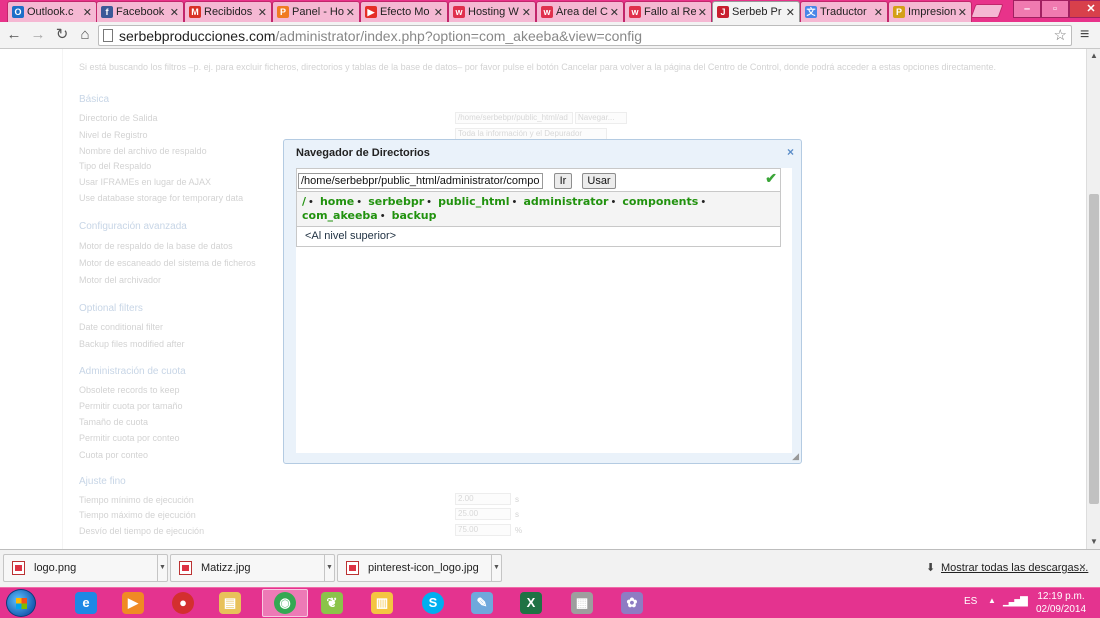 Image resolution: width=1100 pixels, height=618 pixels. Describe the element at coordinates (107, 12) in the screenshot. I see `facebook-icon: f` at that location.